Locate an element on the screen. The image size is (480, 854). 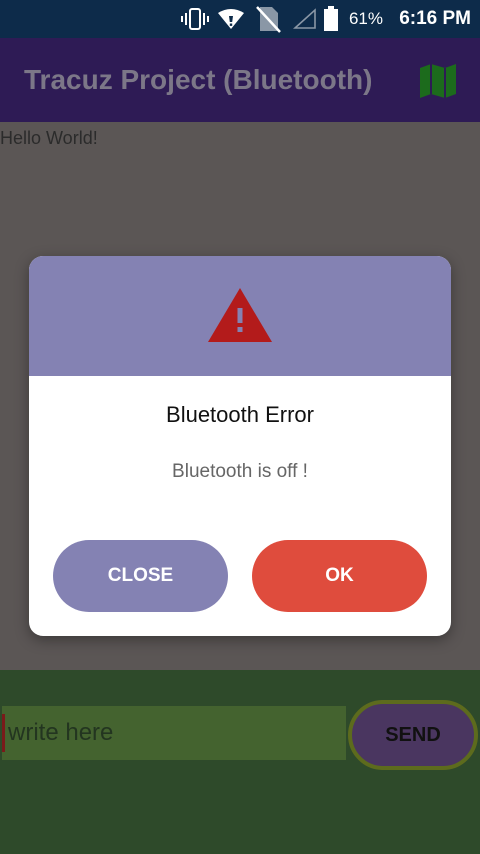
map-icon is located at coordinates (438, 81).